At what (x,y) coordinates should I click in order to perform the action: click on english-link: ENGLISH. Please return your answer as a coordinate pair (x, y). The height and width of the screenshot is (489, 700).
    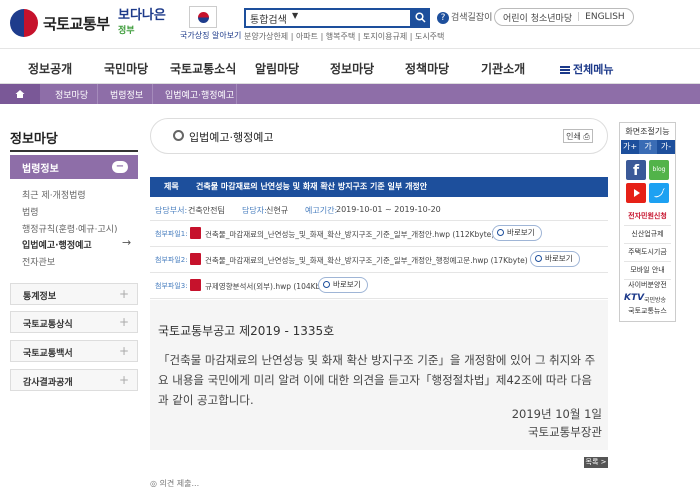
    Looking at the image, I should click on (605, 17).